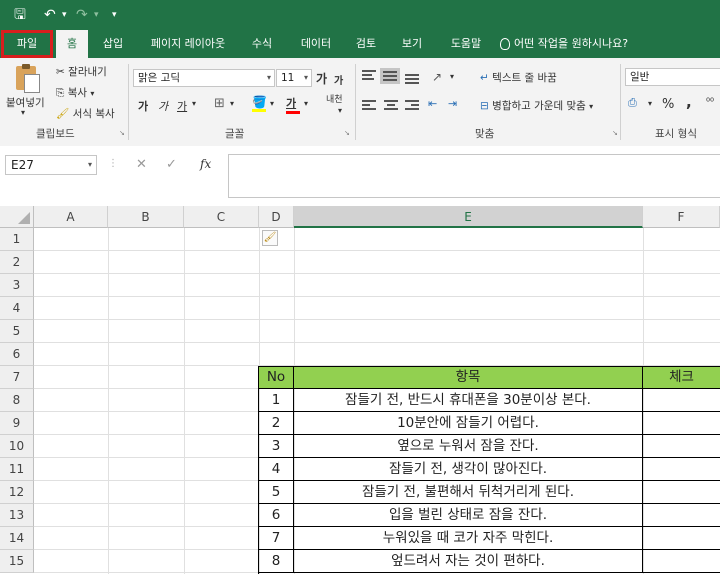 The image size is (720, 574). What do you see at coordinates (468, 561) in the screenshot?
I see `table-cell-item: 엎드려서 자는 것이 편하다.` at bounding box center [468, 561].